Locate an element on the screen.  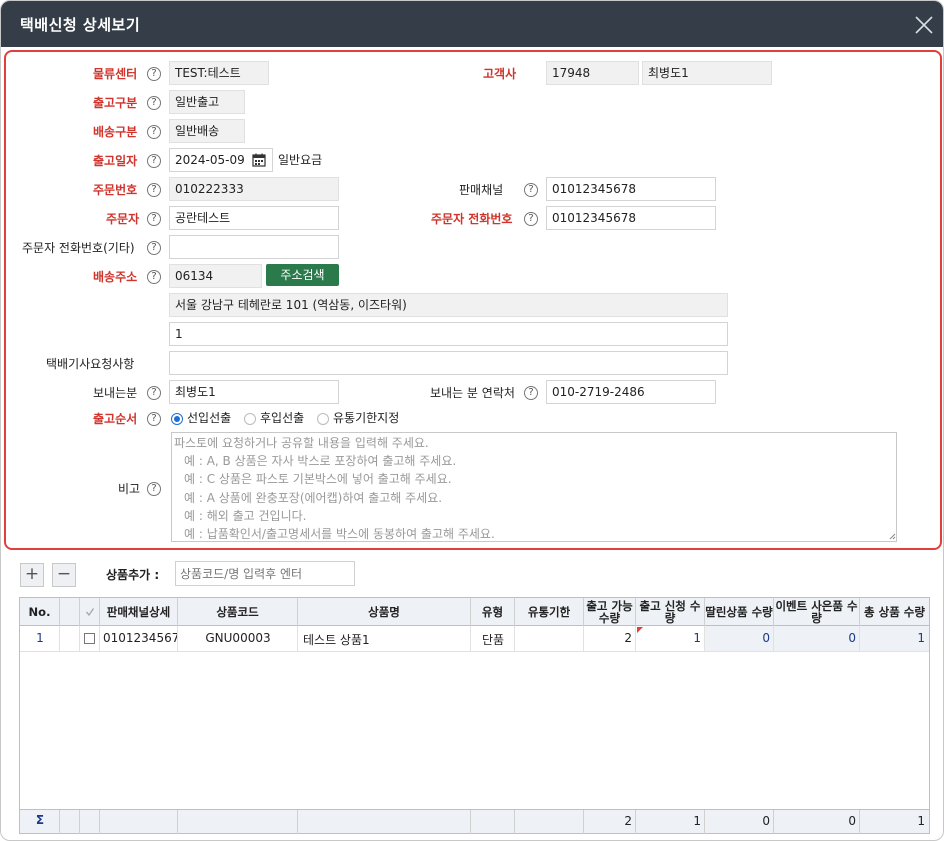
row-total-qty: 1 is located at coordinates (921, 638).